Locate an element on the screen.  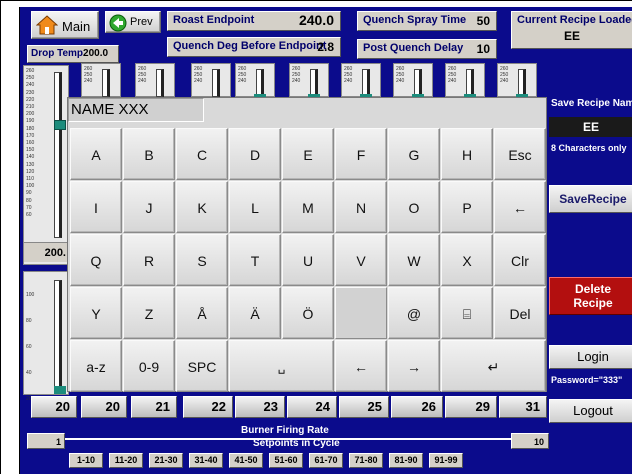
prev-label: Prev is located at coordinates (141, 22).